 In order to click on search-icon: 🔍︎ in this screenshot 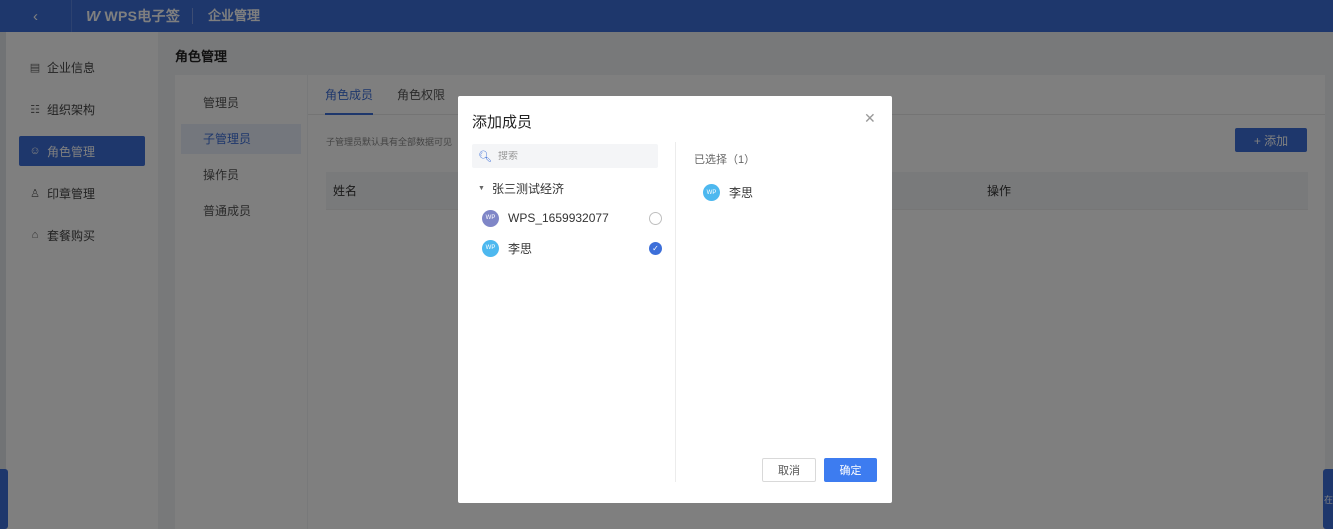, I will do `click(485, 156)`.